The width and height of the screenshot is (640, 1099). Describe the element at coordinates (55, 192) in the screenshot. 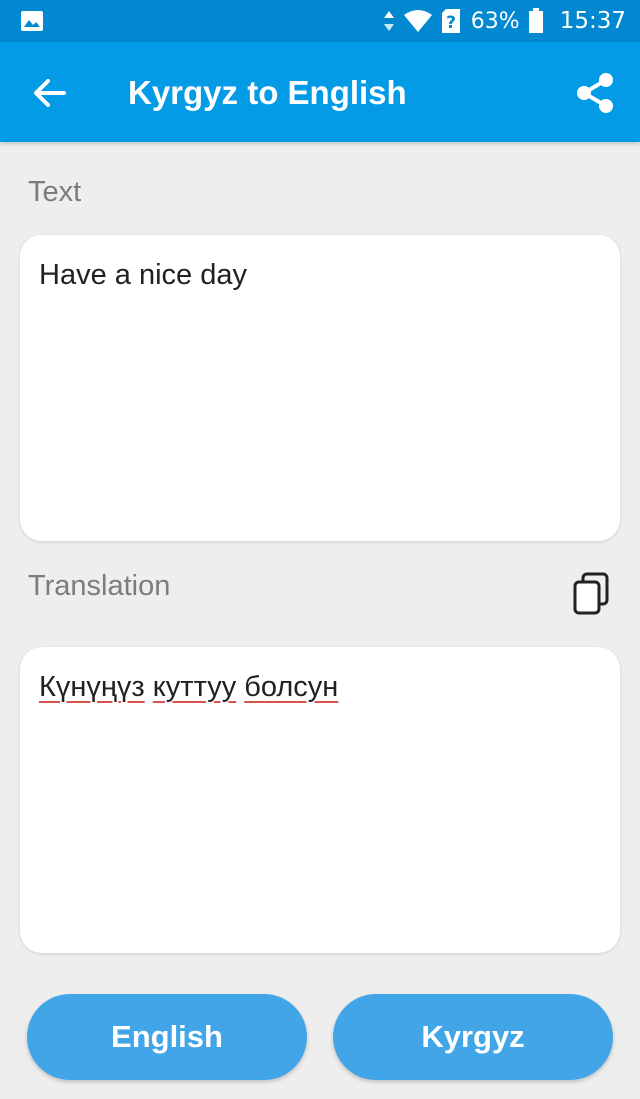

I see `text-label: Text` at that location.